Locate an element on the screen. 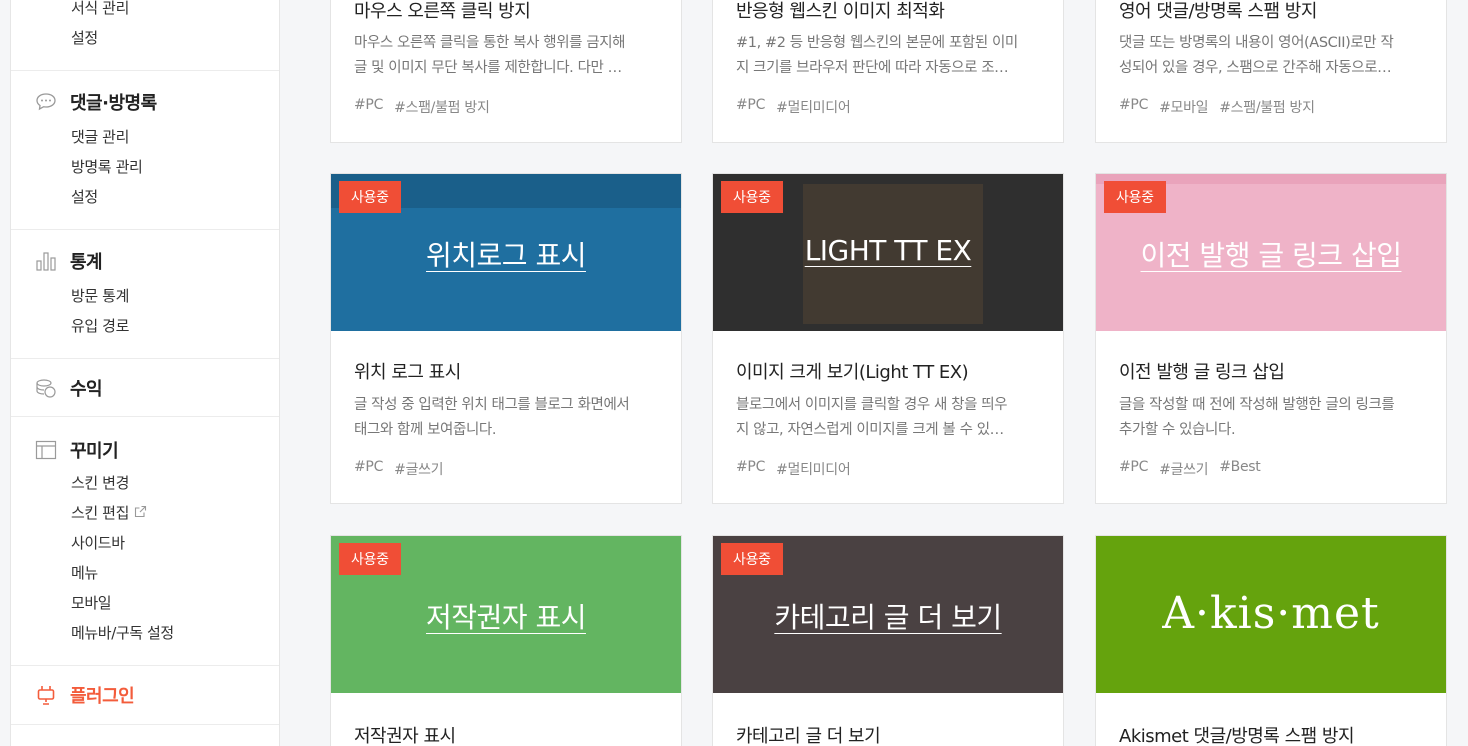 This screenshot has height=746, width=1468. speech-bubble-icon is located at coordinates (46, 102).